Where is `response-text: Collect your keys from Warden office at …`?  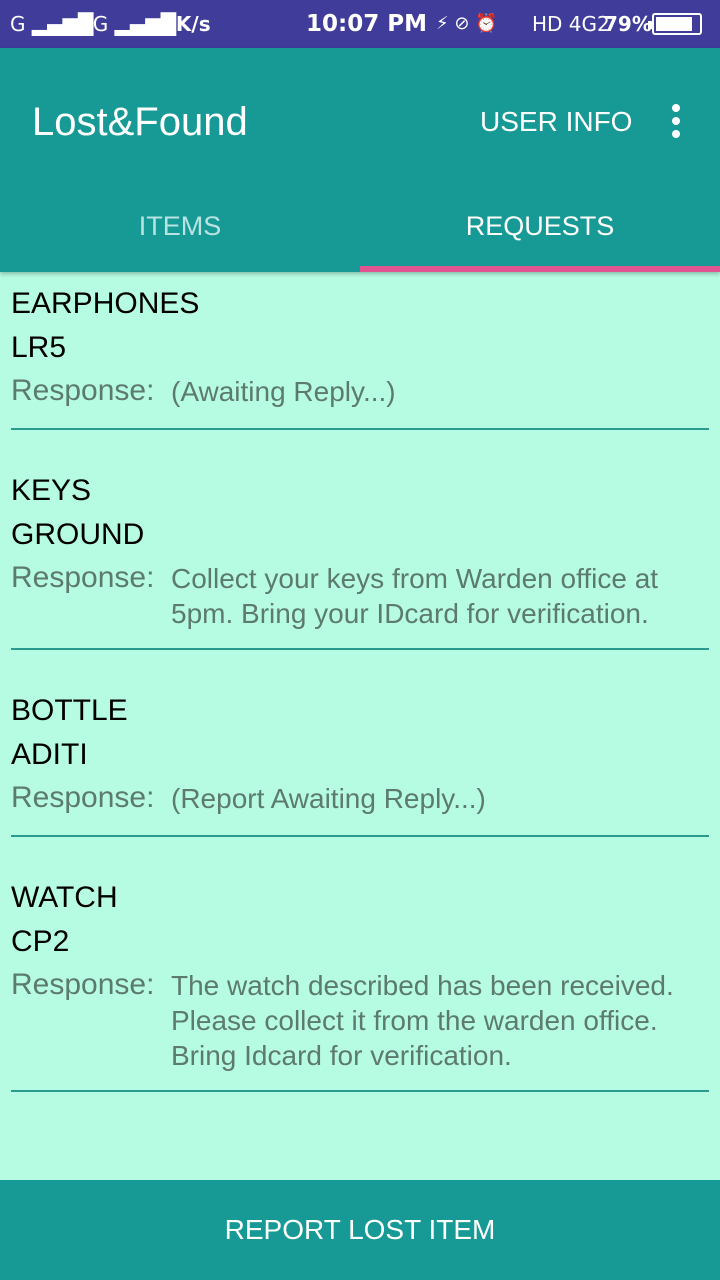 response-text: Collect your keys from Warden office at … is located at coordinates (415, 596).